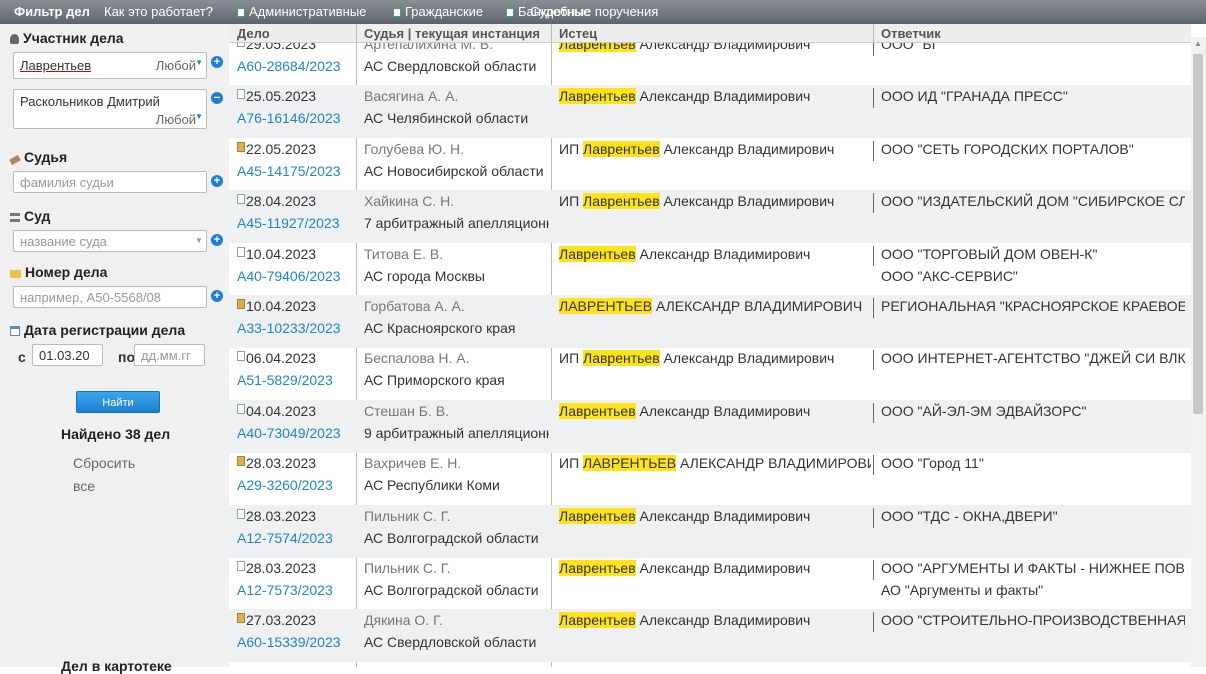 The height and width of the screenshot is (674, 1206). What do you see at coordinates (289, 642) in the screenshot?
I see `case-number-link: А60-15339/2023` at bounding box center [289, 642].